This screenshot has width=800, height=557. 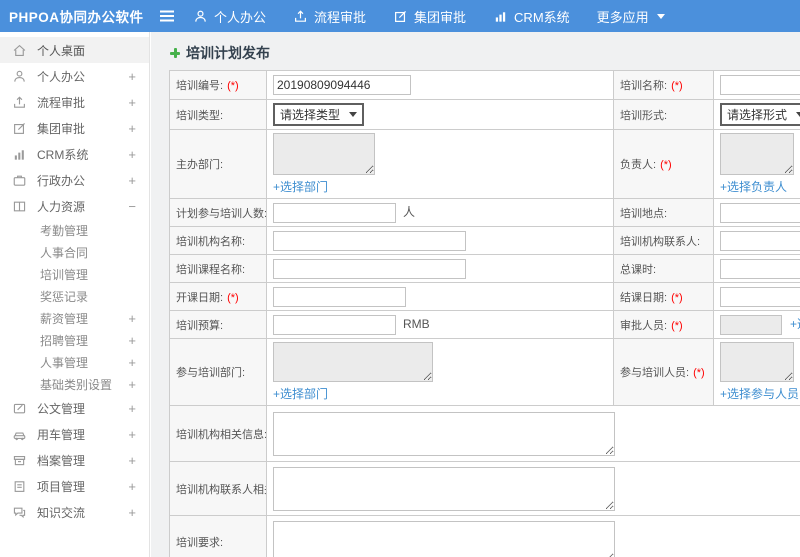 What do you see at coordinates (542, 17) in the screenshot?
I see `nav-label: CRM系统` at bounding box center [542, 17].